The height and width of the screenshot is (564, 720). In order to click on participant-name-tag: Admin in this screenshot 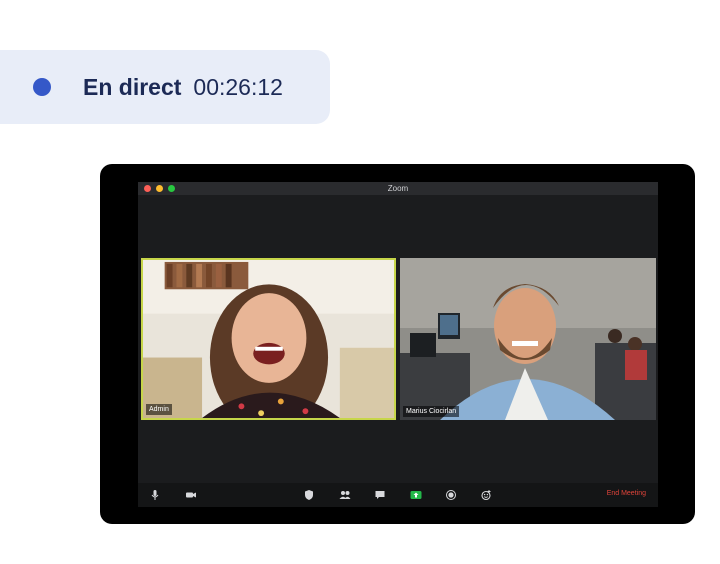, I will do `click(159, 409)`.